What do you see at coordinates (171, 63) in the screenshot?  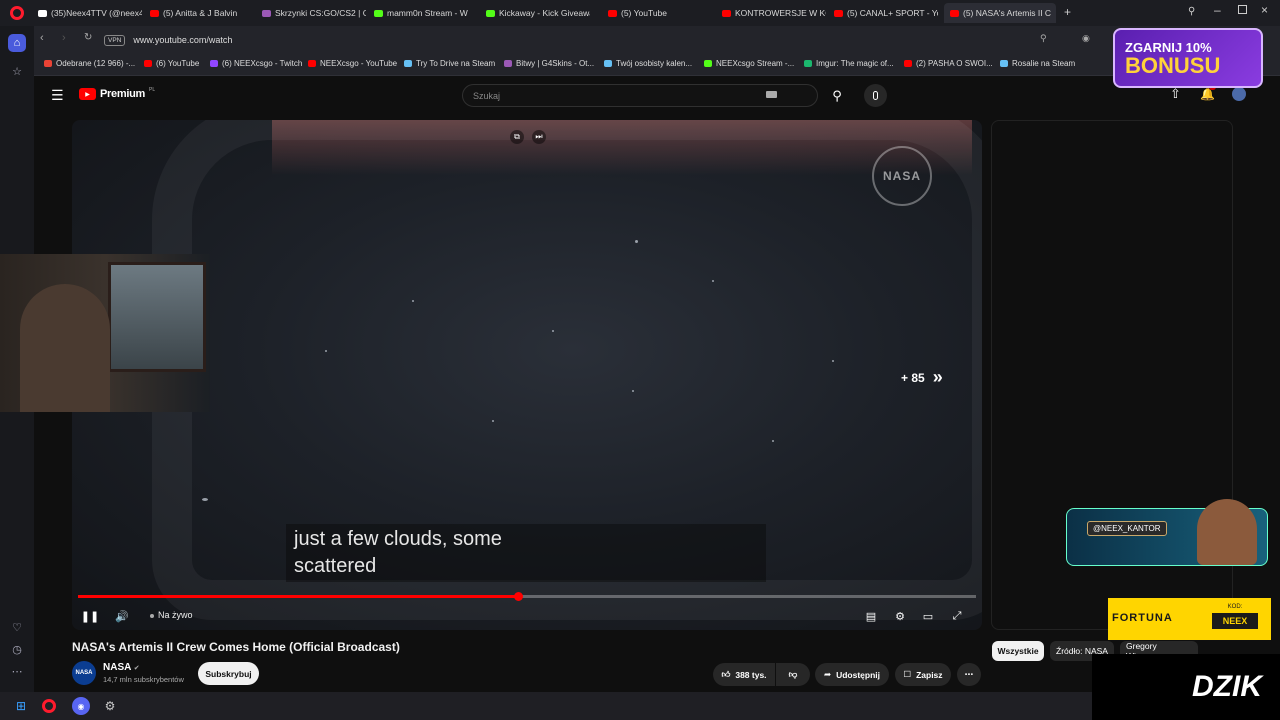 I see `bookmark-youtube: (6) YouTube` at bounding box center [171, 63].